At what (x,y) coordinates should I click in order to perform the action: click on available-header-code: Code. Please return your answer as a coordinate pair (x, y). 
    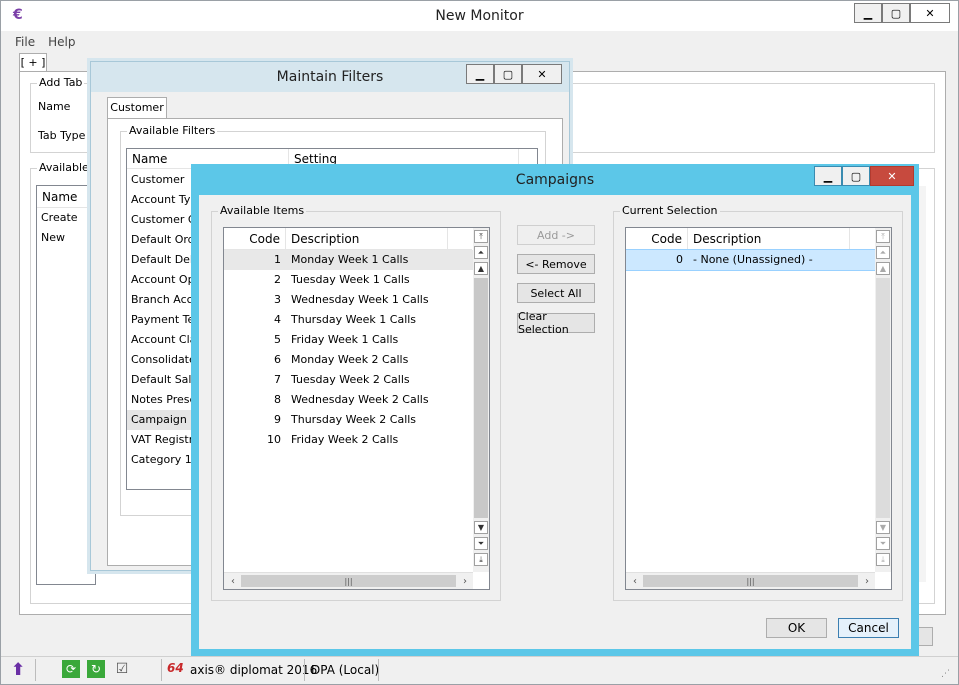
    Looking at the image, I should click on (255, 239).